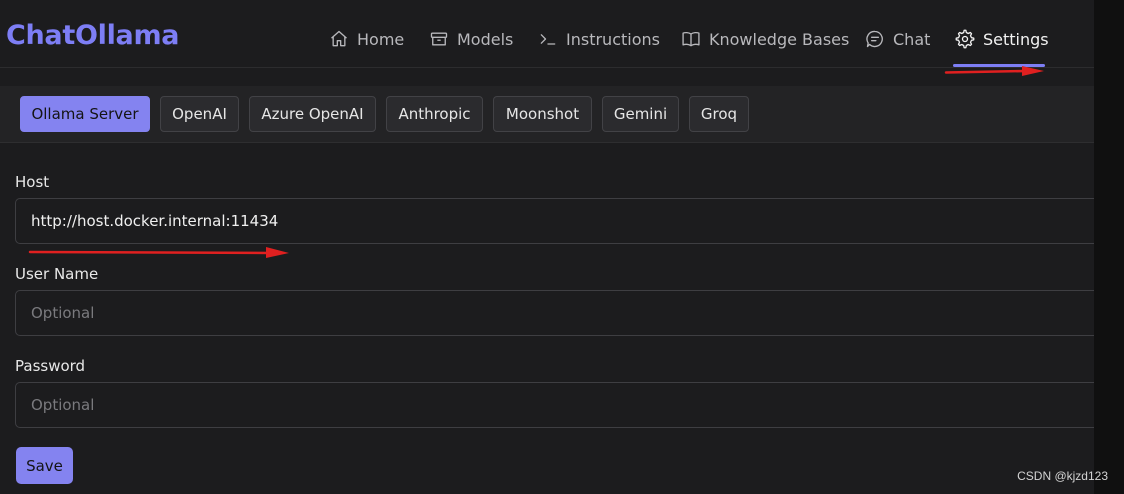 The width and height of the screenshot is (1124, 494). I want to click on nav-item-knowledge-bases: Knowledge Bases, so click(765, 39).